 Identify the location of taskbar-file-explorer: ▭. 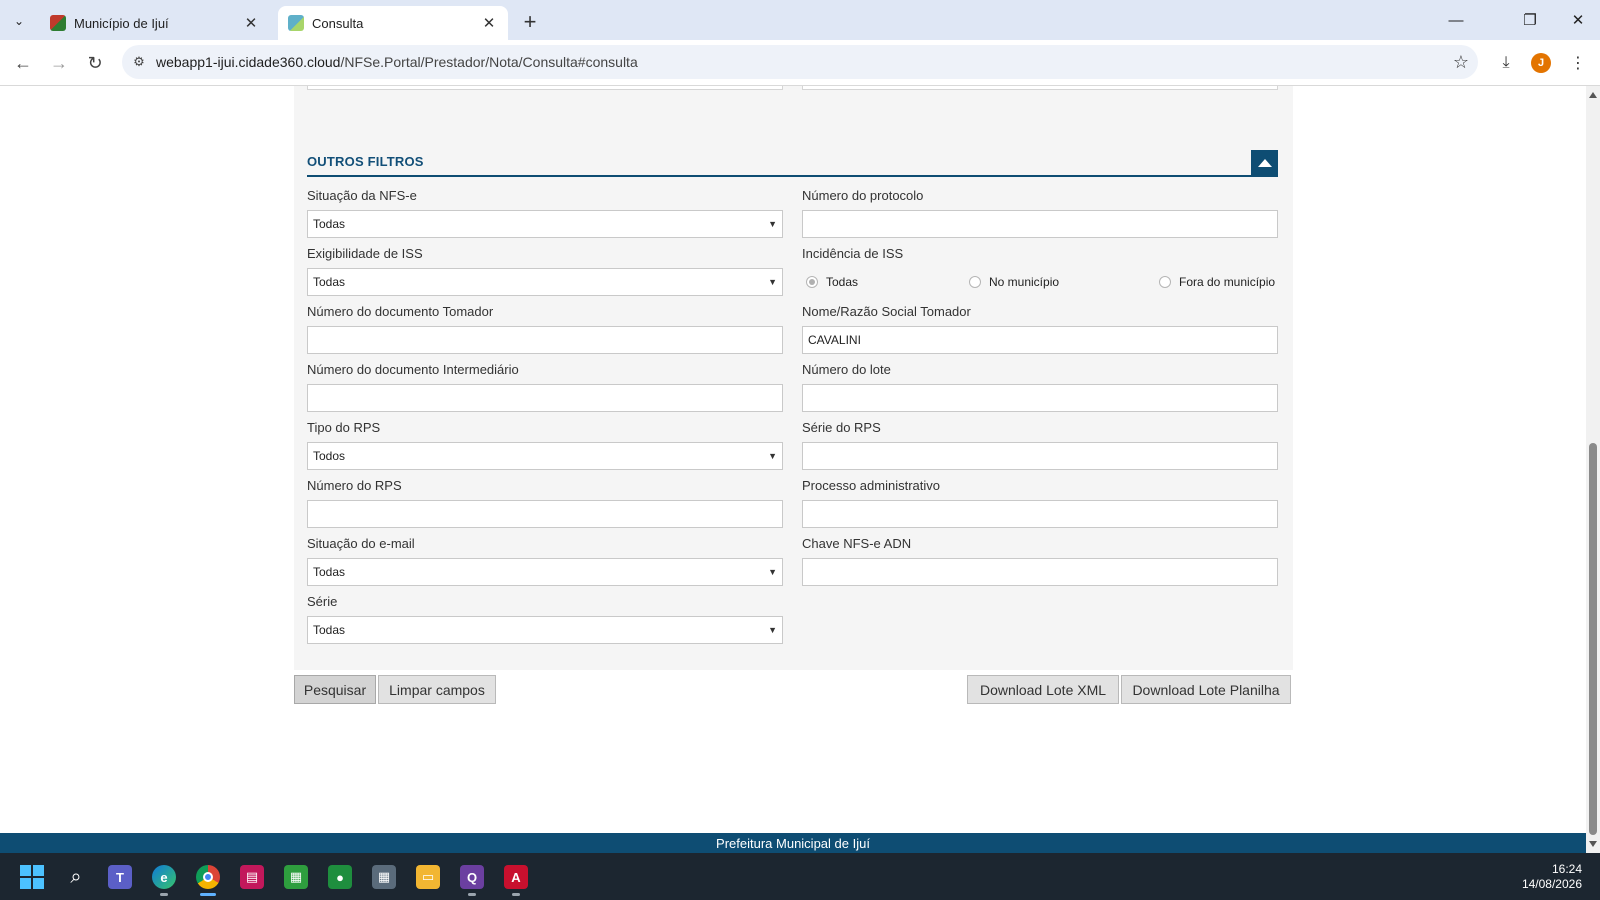
(428, 877).